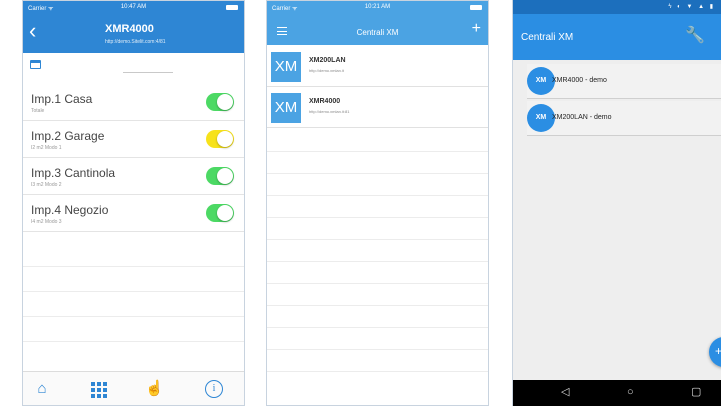 Image resolution: width=721 pixels, height=406 pixels. Describe the element at coordinates (62, 99) in the screenshot. I see `row-name: Imp.1 Casa` at that location.